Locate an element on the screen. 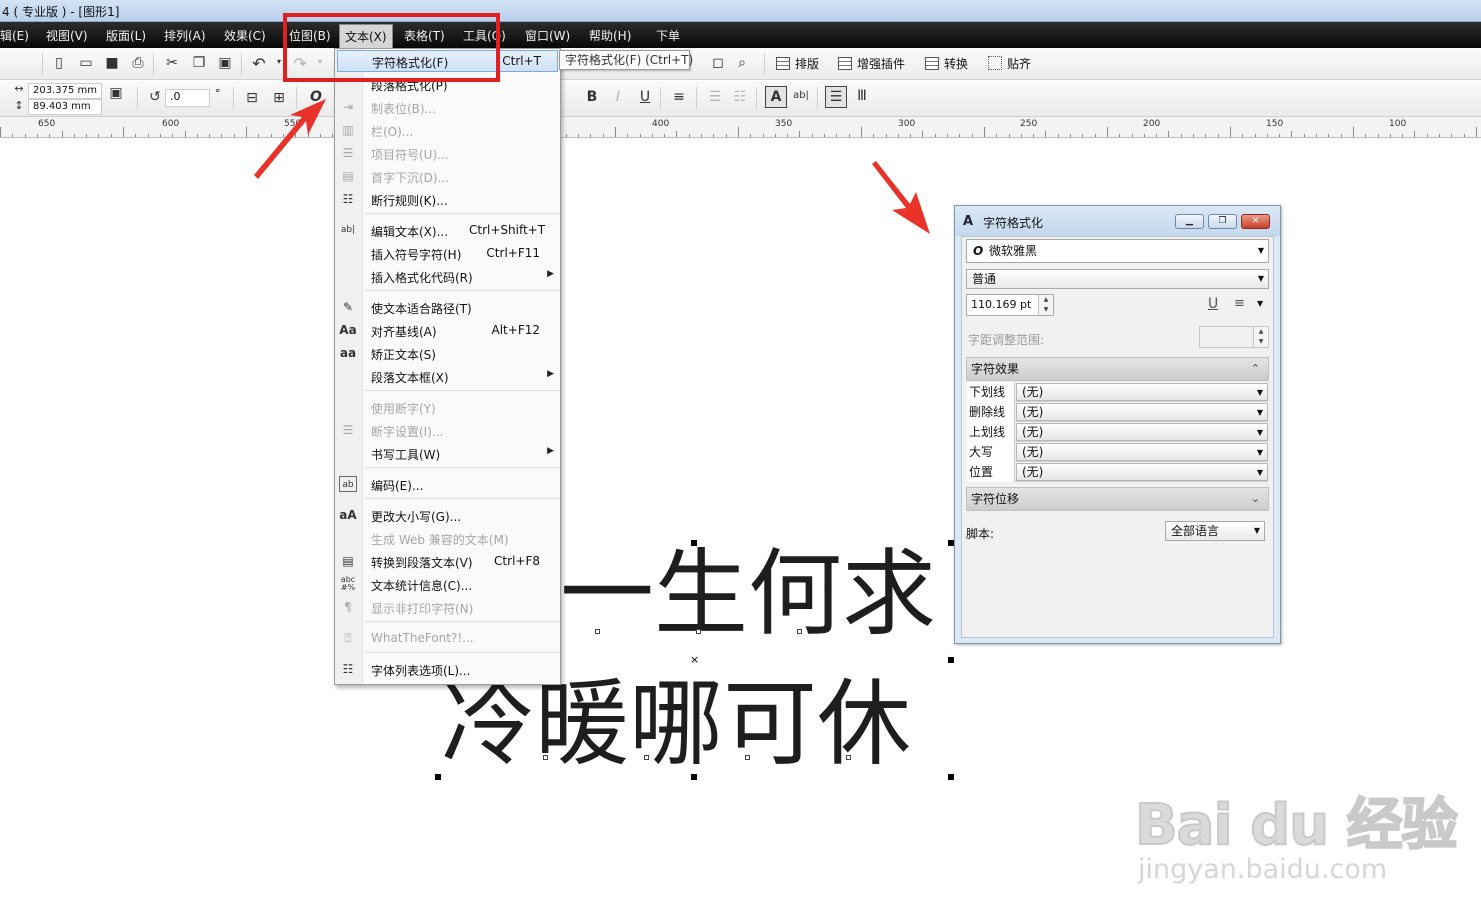  open-folder-icon: ▭ is located at coordinates (86, 63).